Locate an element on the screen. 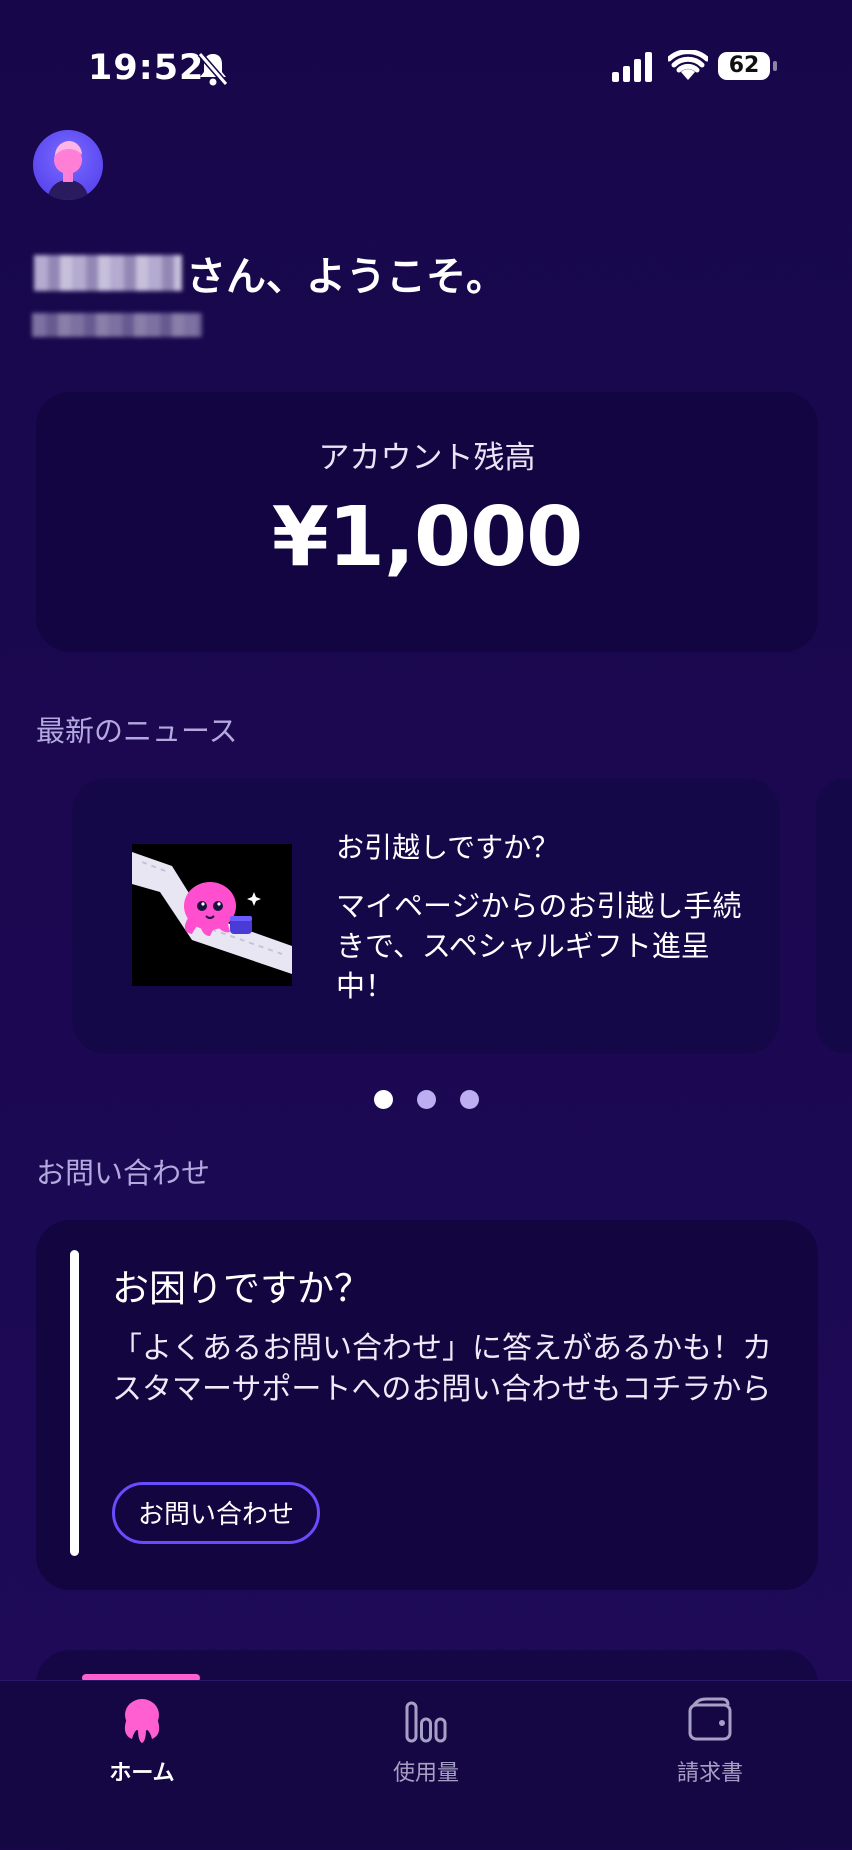  welcome-suffix: さん、ようこそ。 is located at coordinates (346, 277).